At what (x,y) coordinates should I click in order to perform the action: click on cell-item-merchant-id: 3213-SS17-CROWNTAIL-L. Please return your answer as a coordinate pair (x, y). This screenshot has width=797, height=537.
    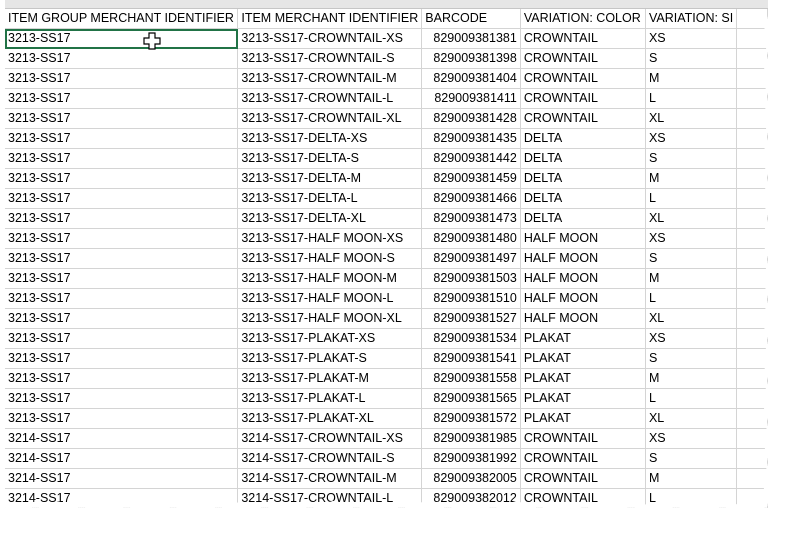
    Looking at the image, I should click on (330, 98).